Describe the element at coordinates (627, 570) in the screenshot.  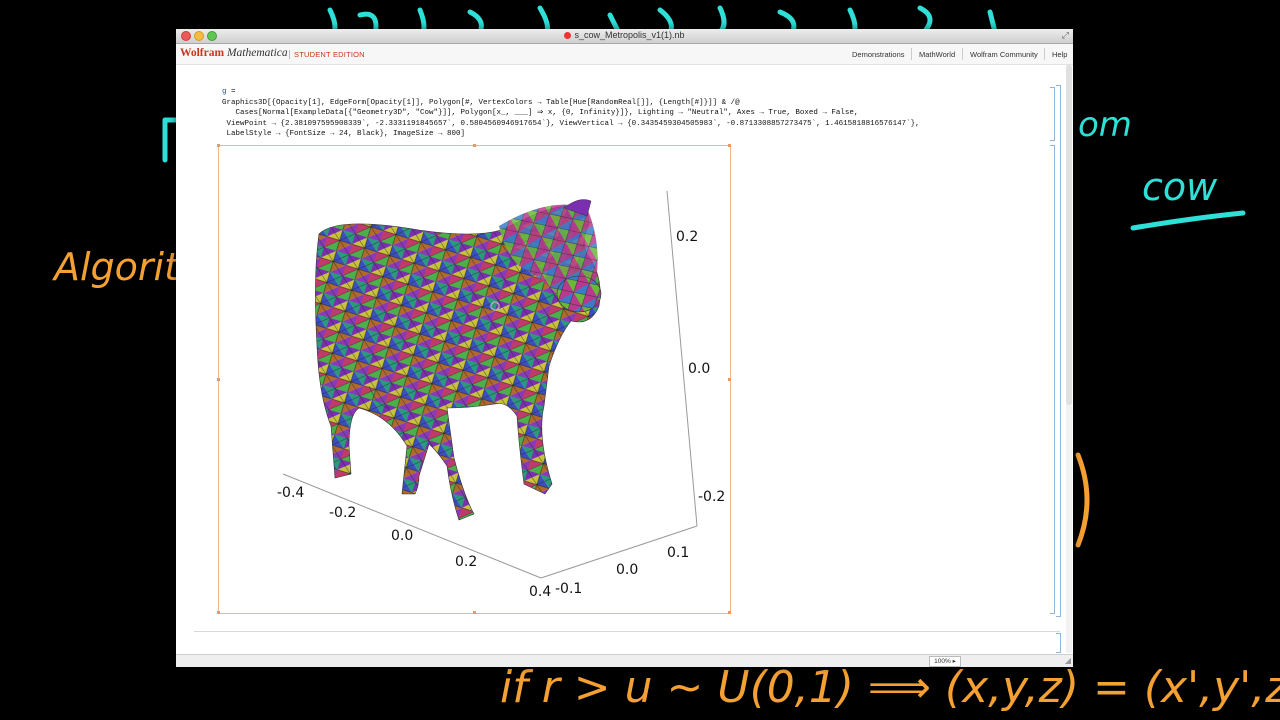
I see `y-tick-label: 0.0` at that location.